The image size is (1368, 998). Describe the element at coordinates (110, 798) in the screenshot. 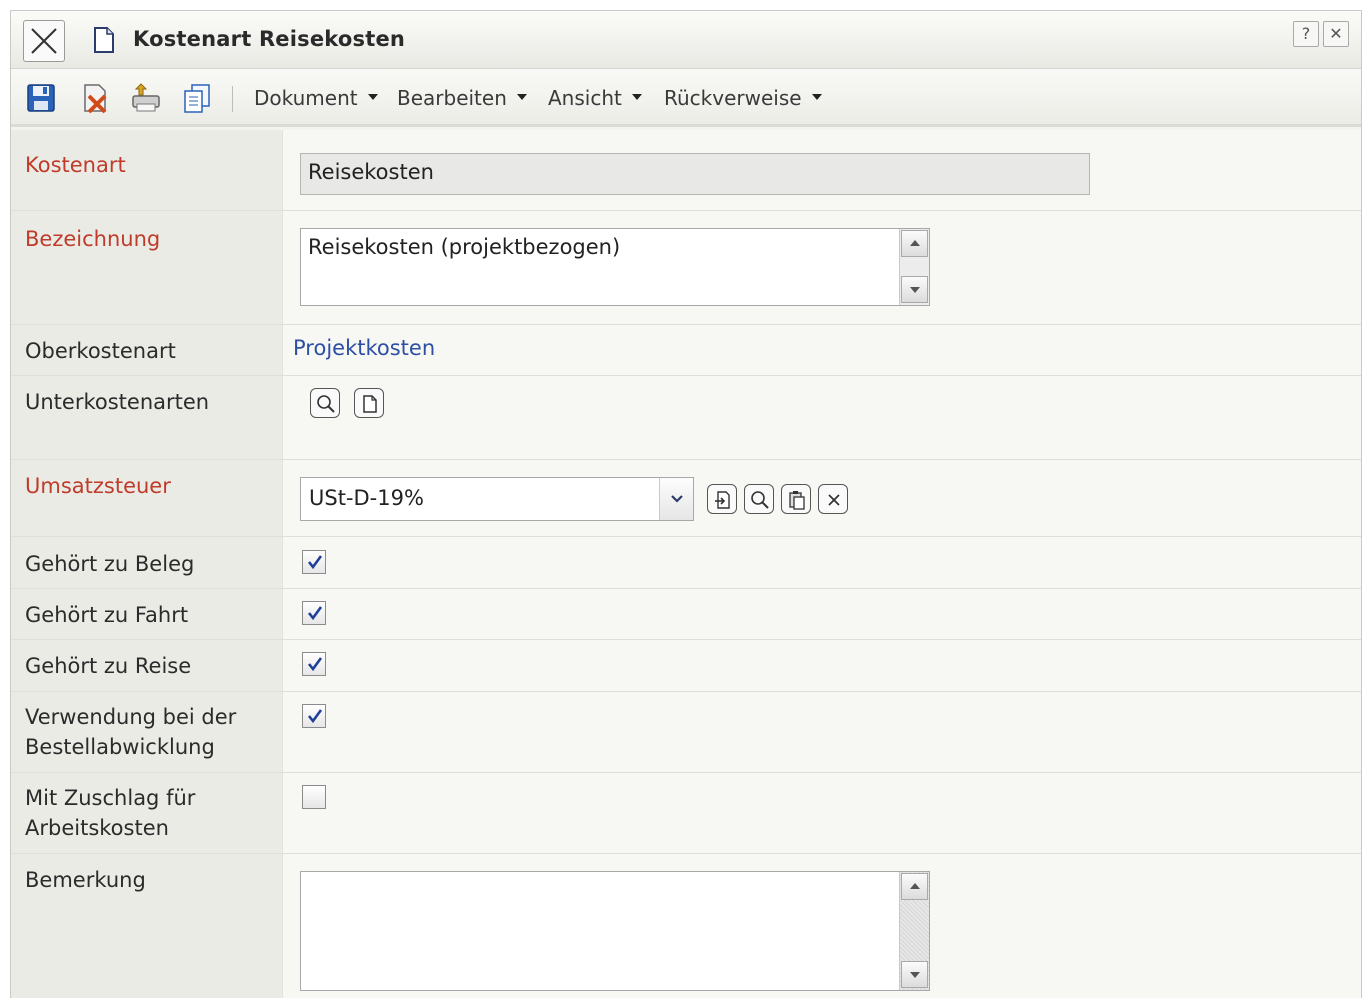

I see `label-zuschlag-line1: Mit Zuschlag für` at that location.